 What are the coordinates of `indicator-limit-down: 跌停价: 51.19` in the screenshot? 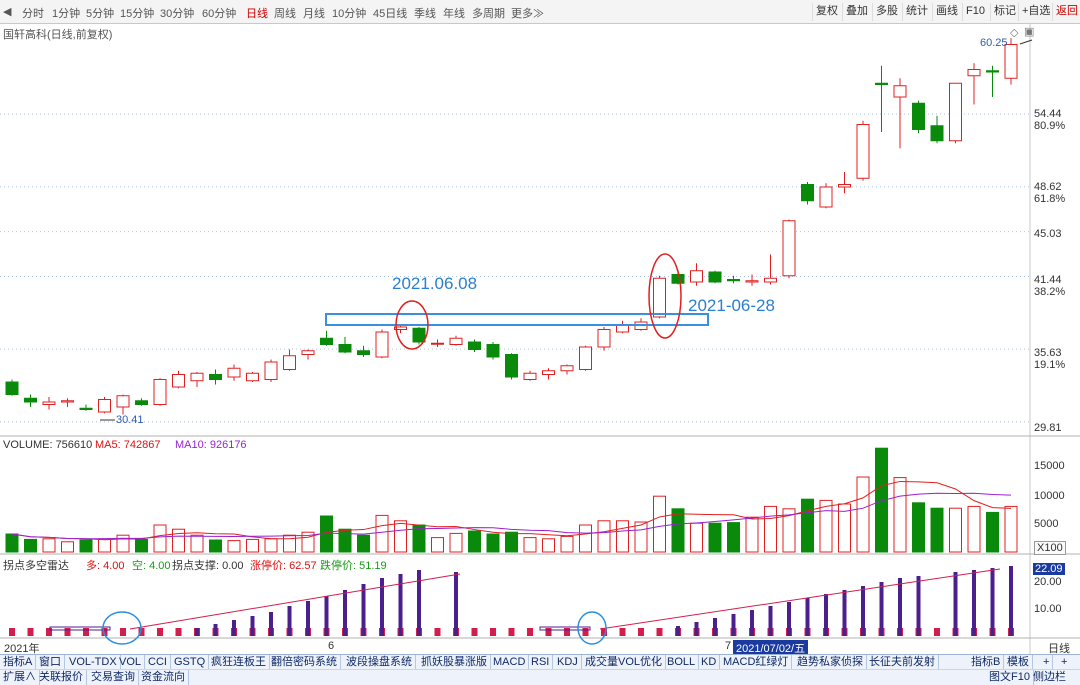 It's located at (353, 566).